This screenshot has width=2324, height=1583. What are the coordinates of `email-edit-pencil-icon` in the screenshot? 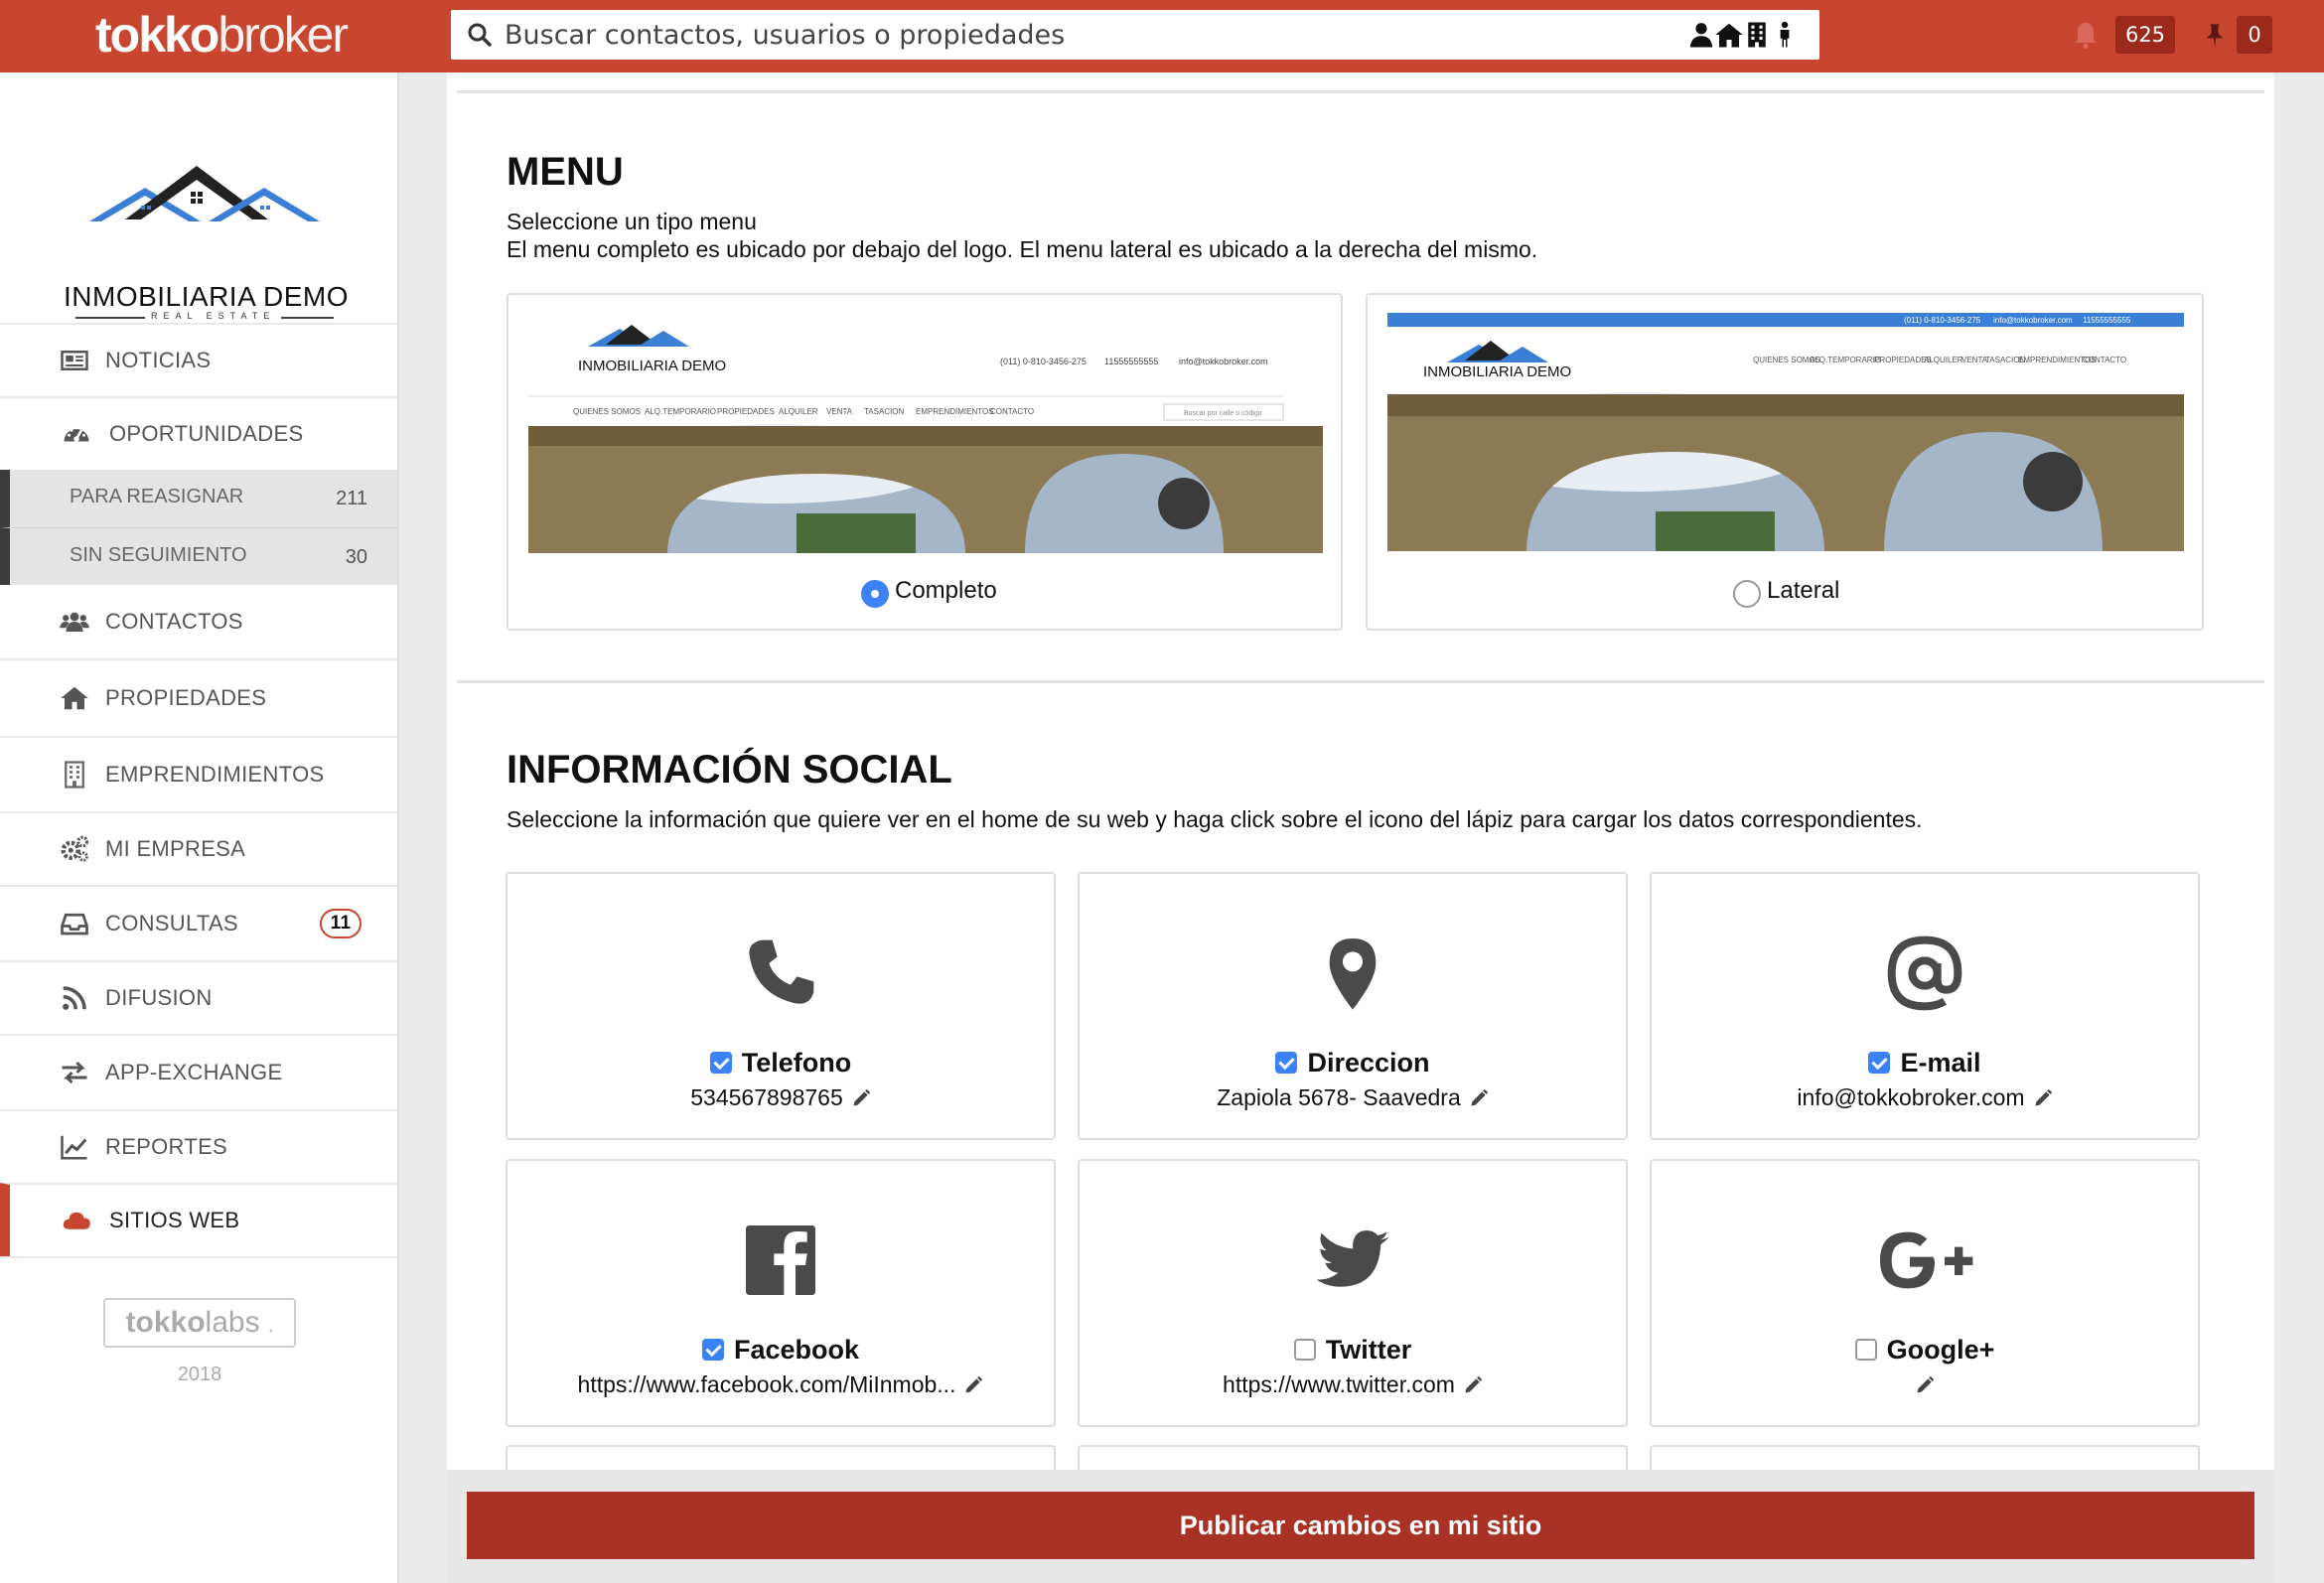 It's located at (2043, 1098).